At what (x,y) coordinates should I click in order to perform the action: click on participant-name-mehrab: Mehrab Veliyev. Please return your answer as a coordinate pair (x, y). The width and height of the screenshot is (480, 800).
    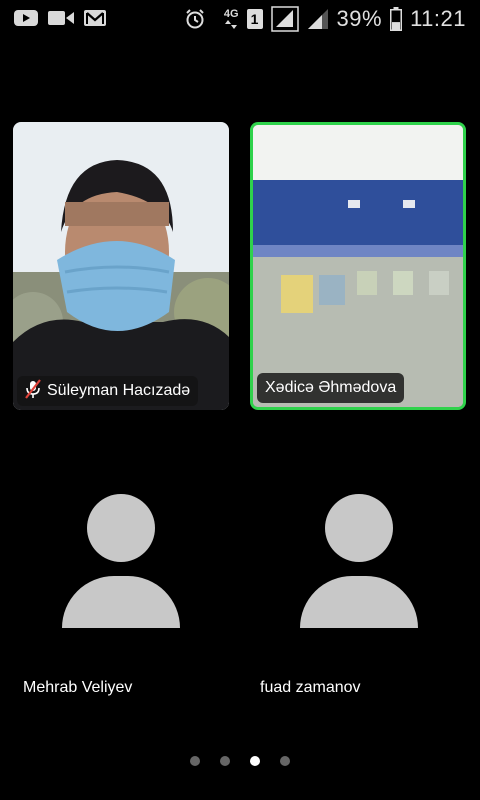
    Looking at the image, I should click on (78, 687).